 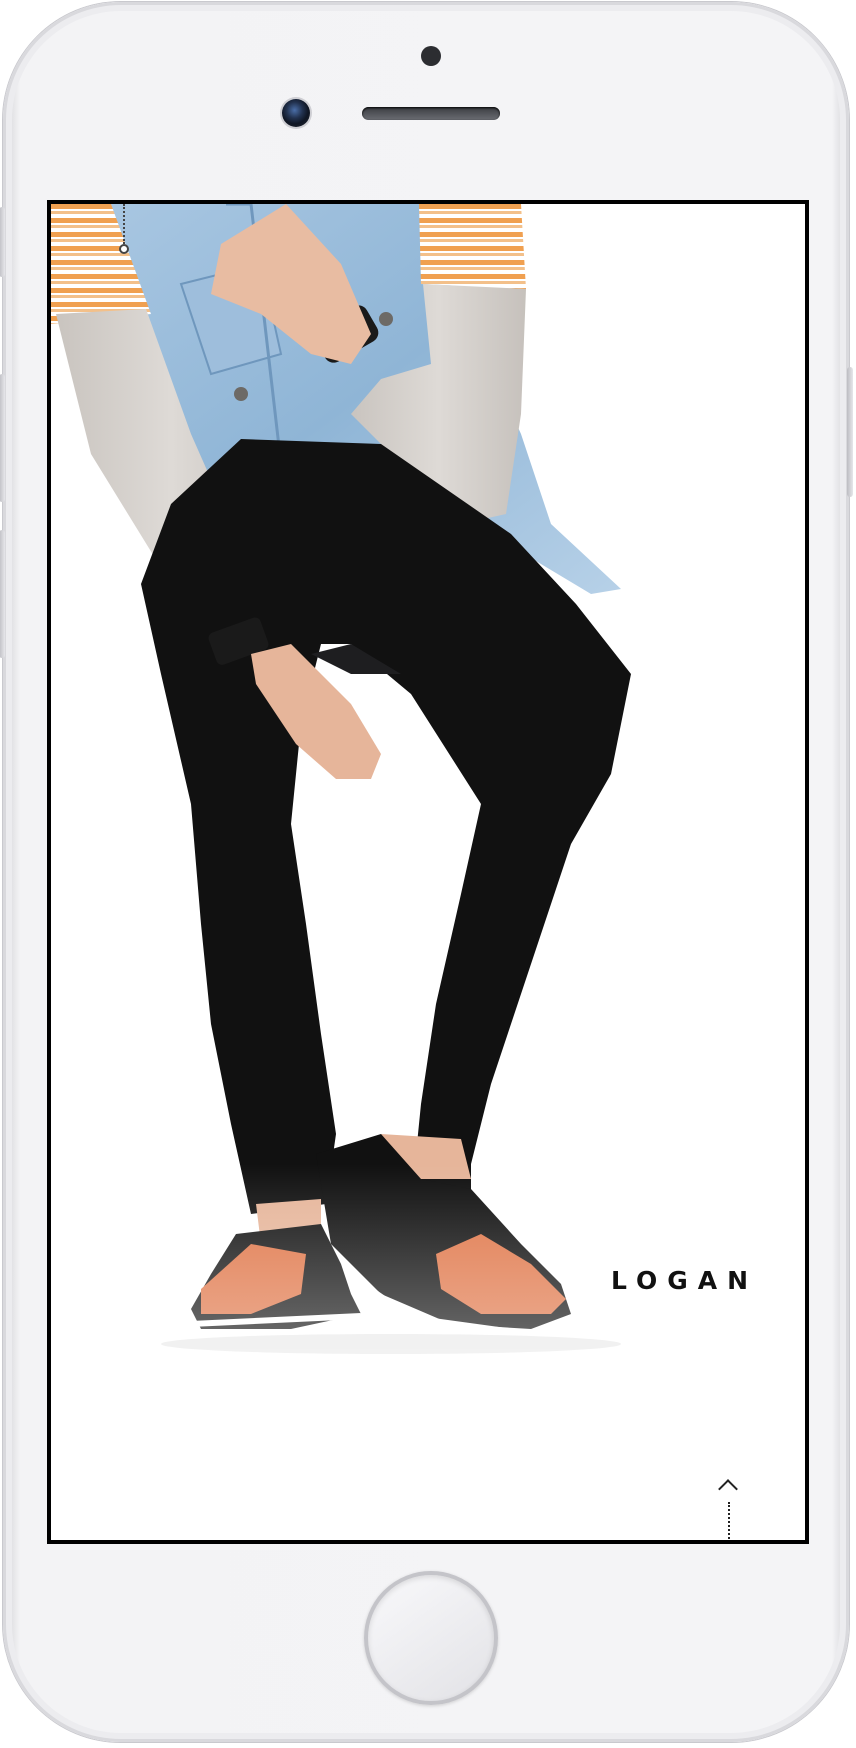 I want to click on chevron-up-icon, so click(x=728, y=1489).